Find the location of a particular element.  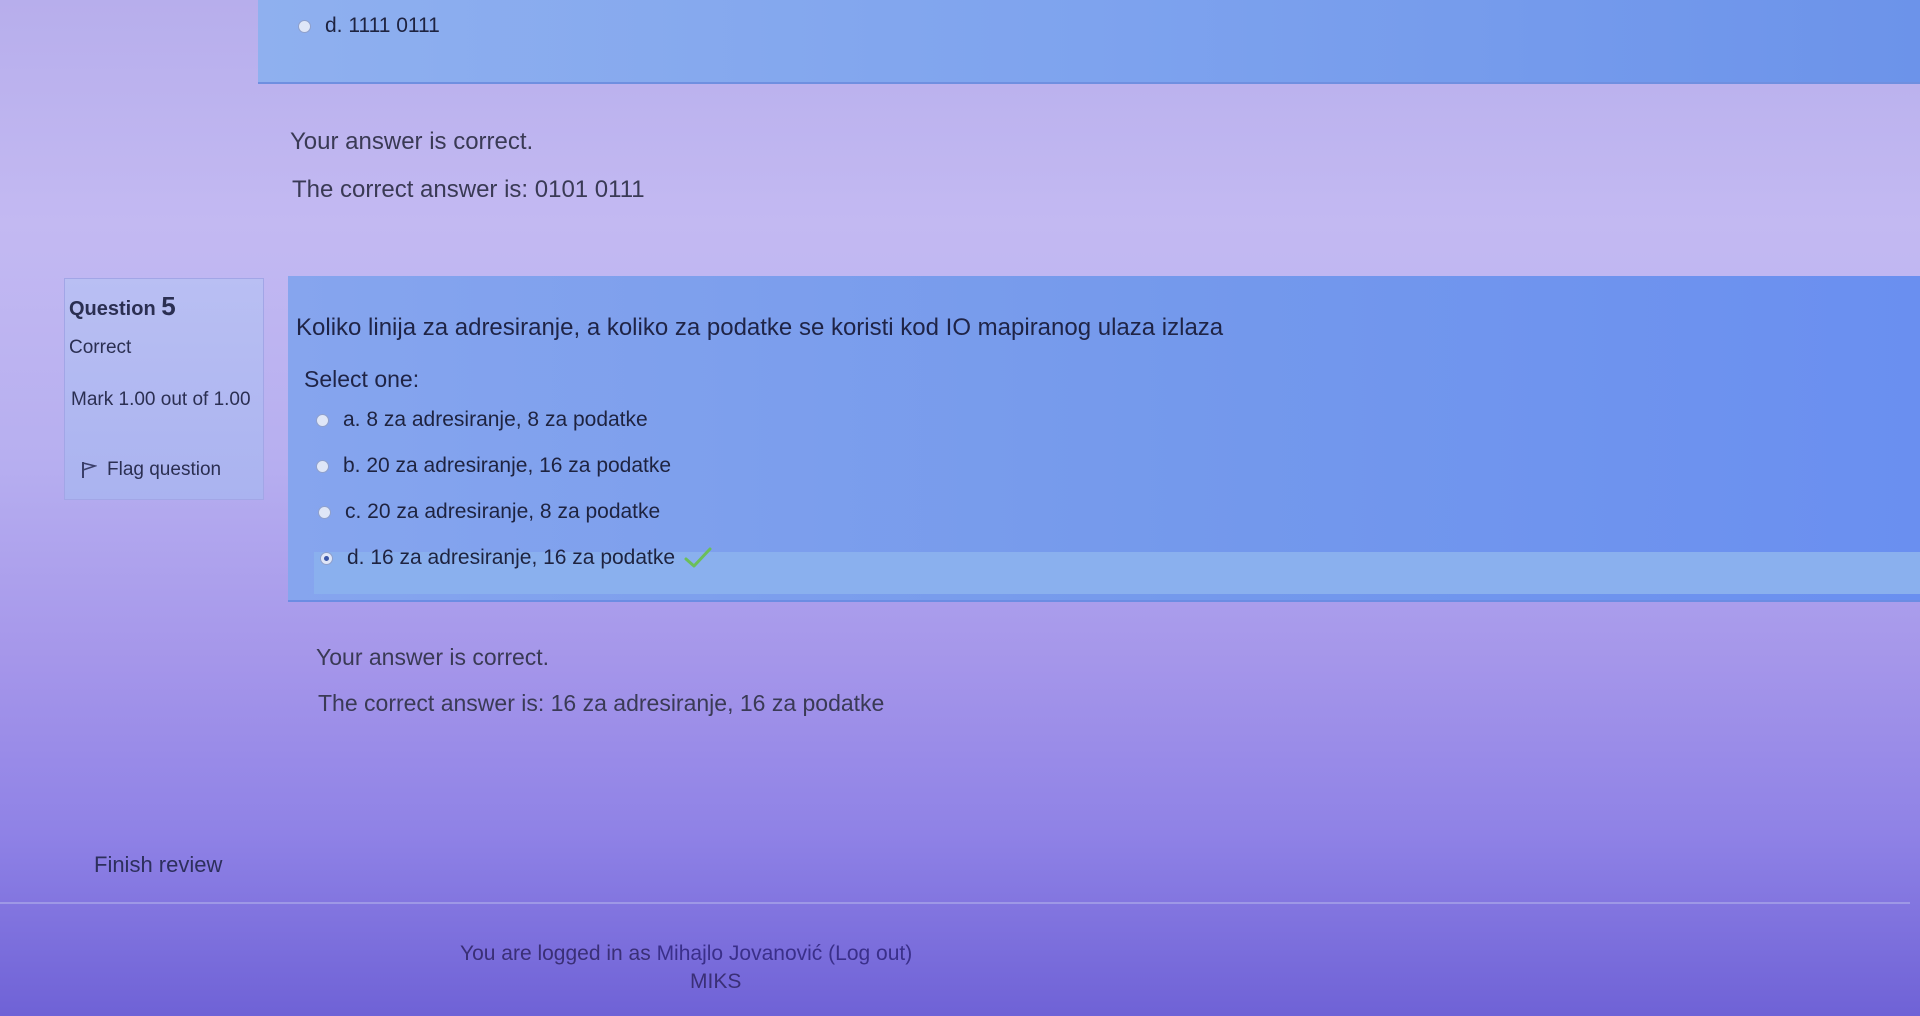

site-home-link: MIKS is located at coordinates (715, 982).